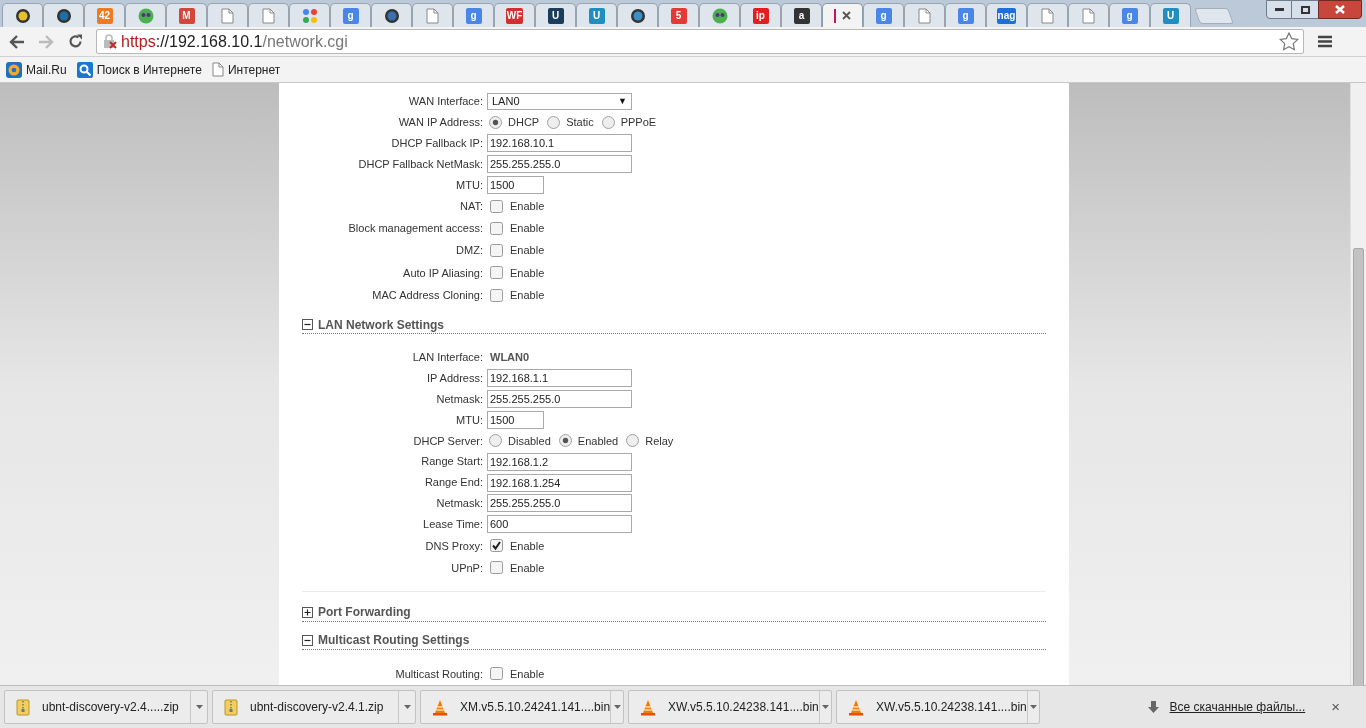 Image resolution: width=1366 pixels, height=728 pixels. I want to click on section-heading: LAN Network Settings, so click(381, 324).